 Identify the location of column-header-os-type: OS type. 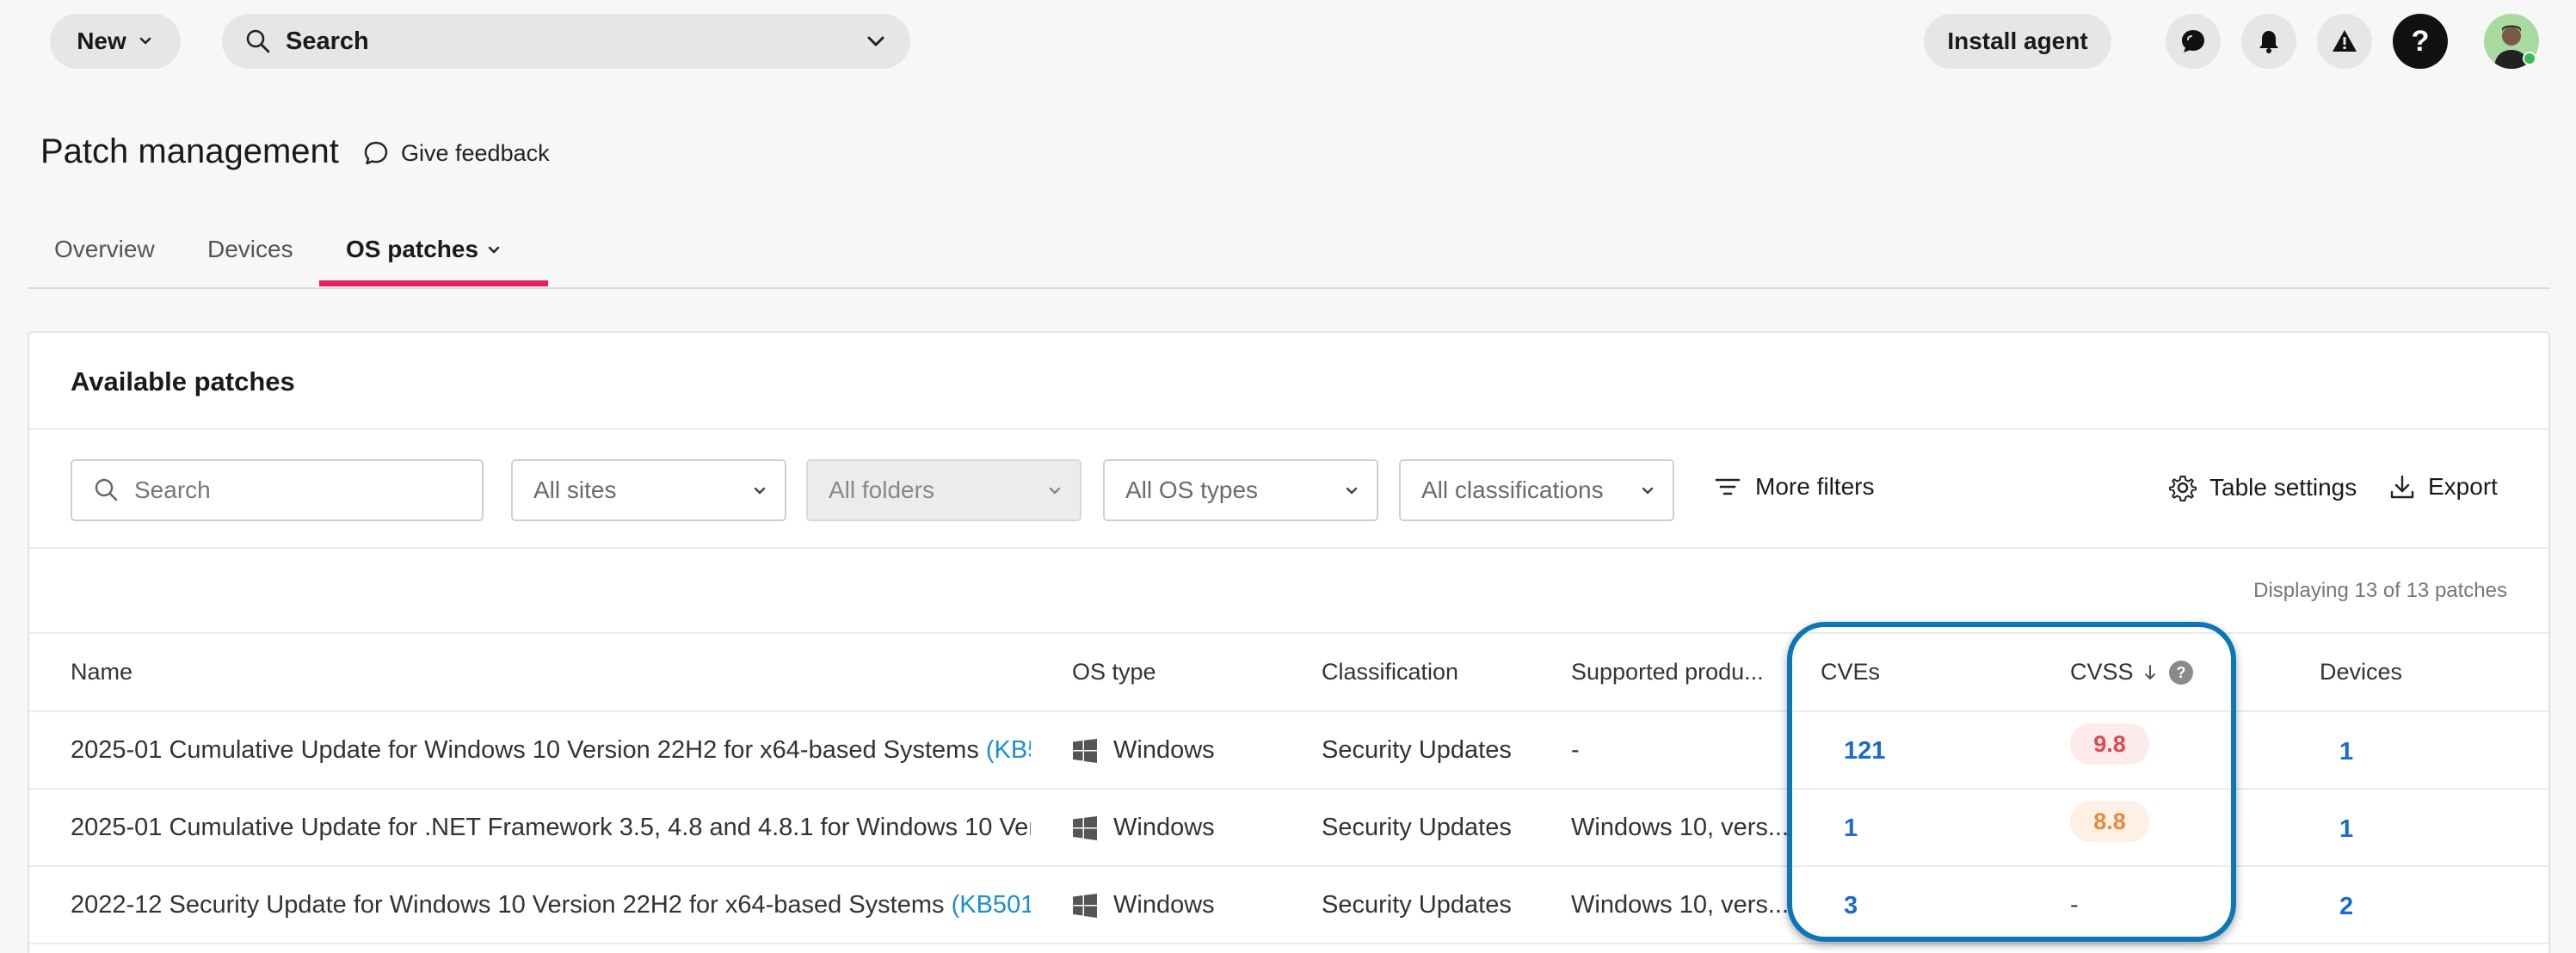
(1114, 673).